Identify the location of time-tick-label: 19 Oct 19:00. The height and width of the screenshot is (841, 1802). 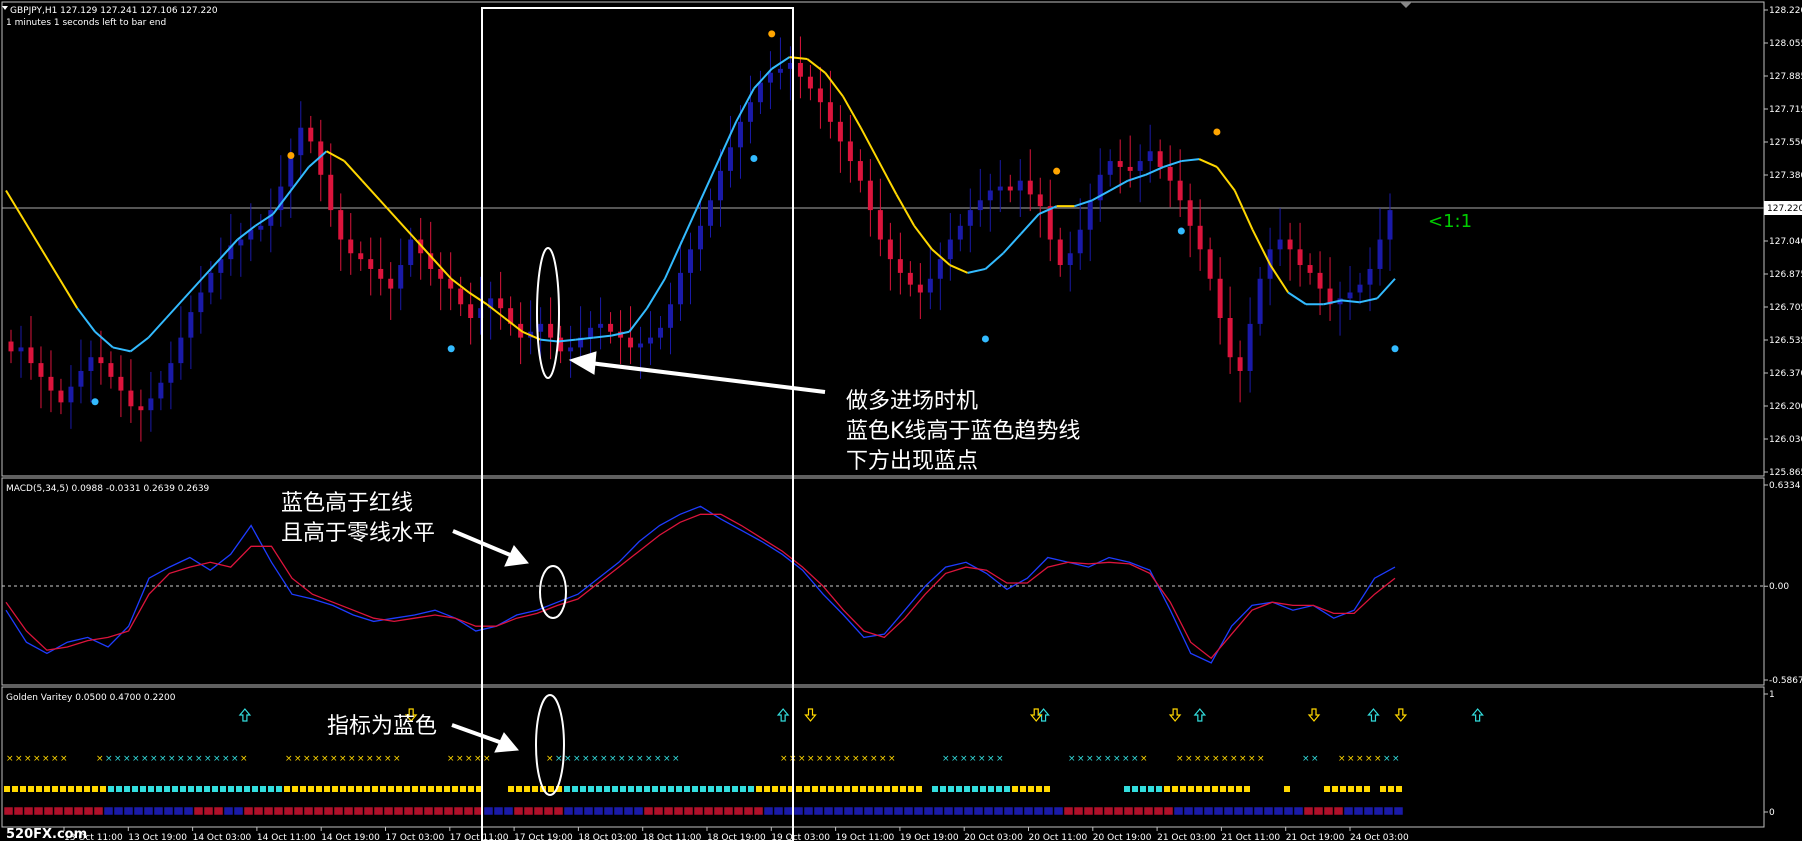
(929, 837).